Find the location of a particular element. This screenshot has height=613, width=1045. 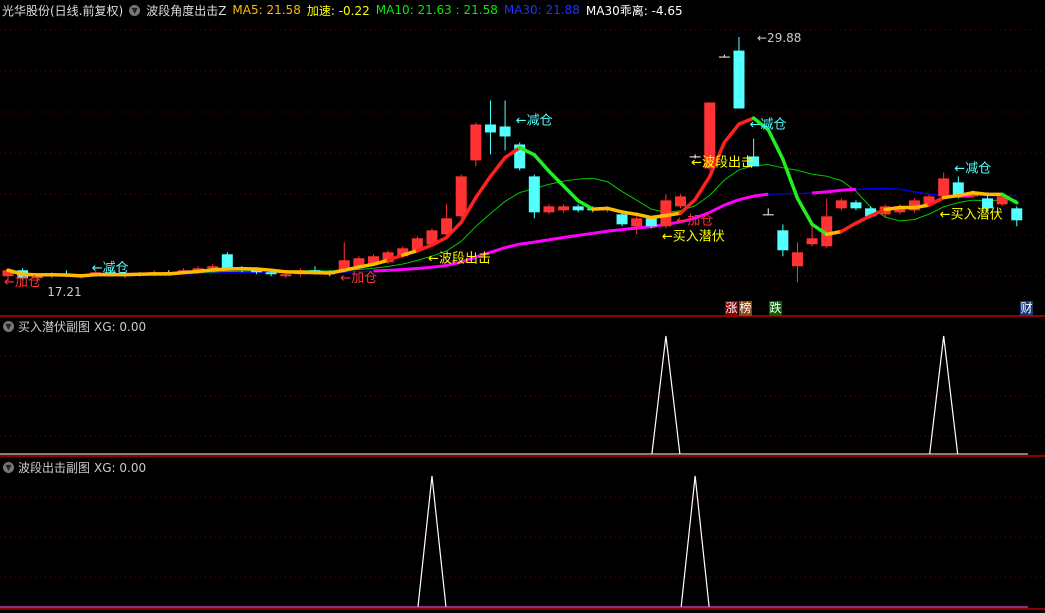

subpanel-1-value: XG: 0.00 is located at coordinates (120, 326).